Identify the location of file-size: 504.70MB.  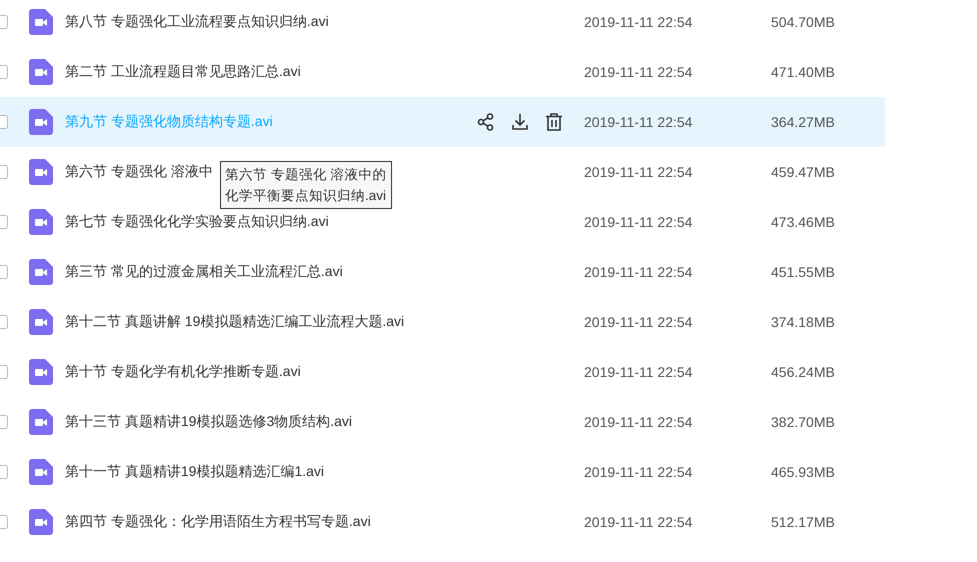
(803, 22).